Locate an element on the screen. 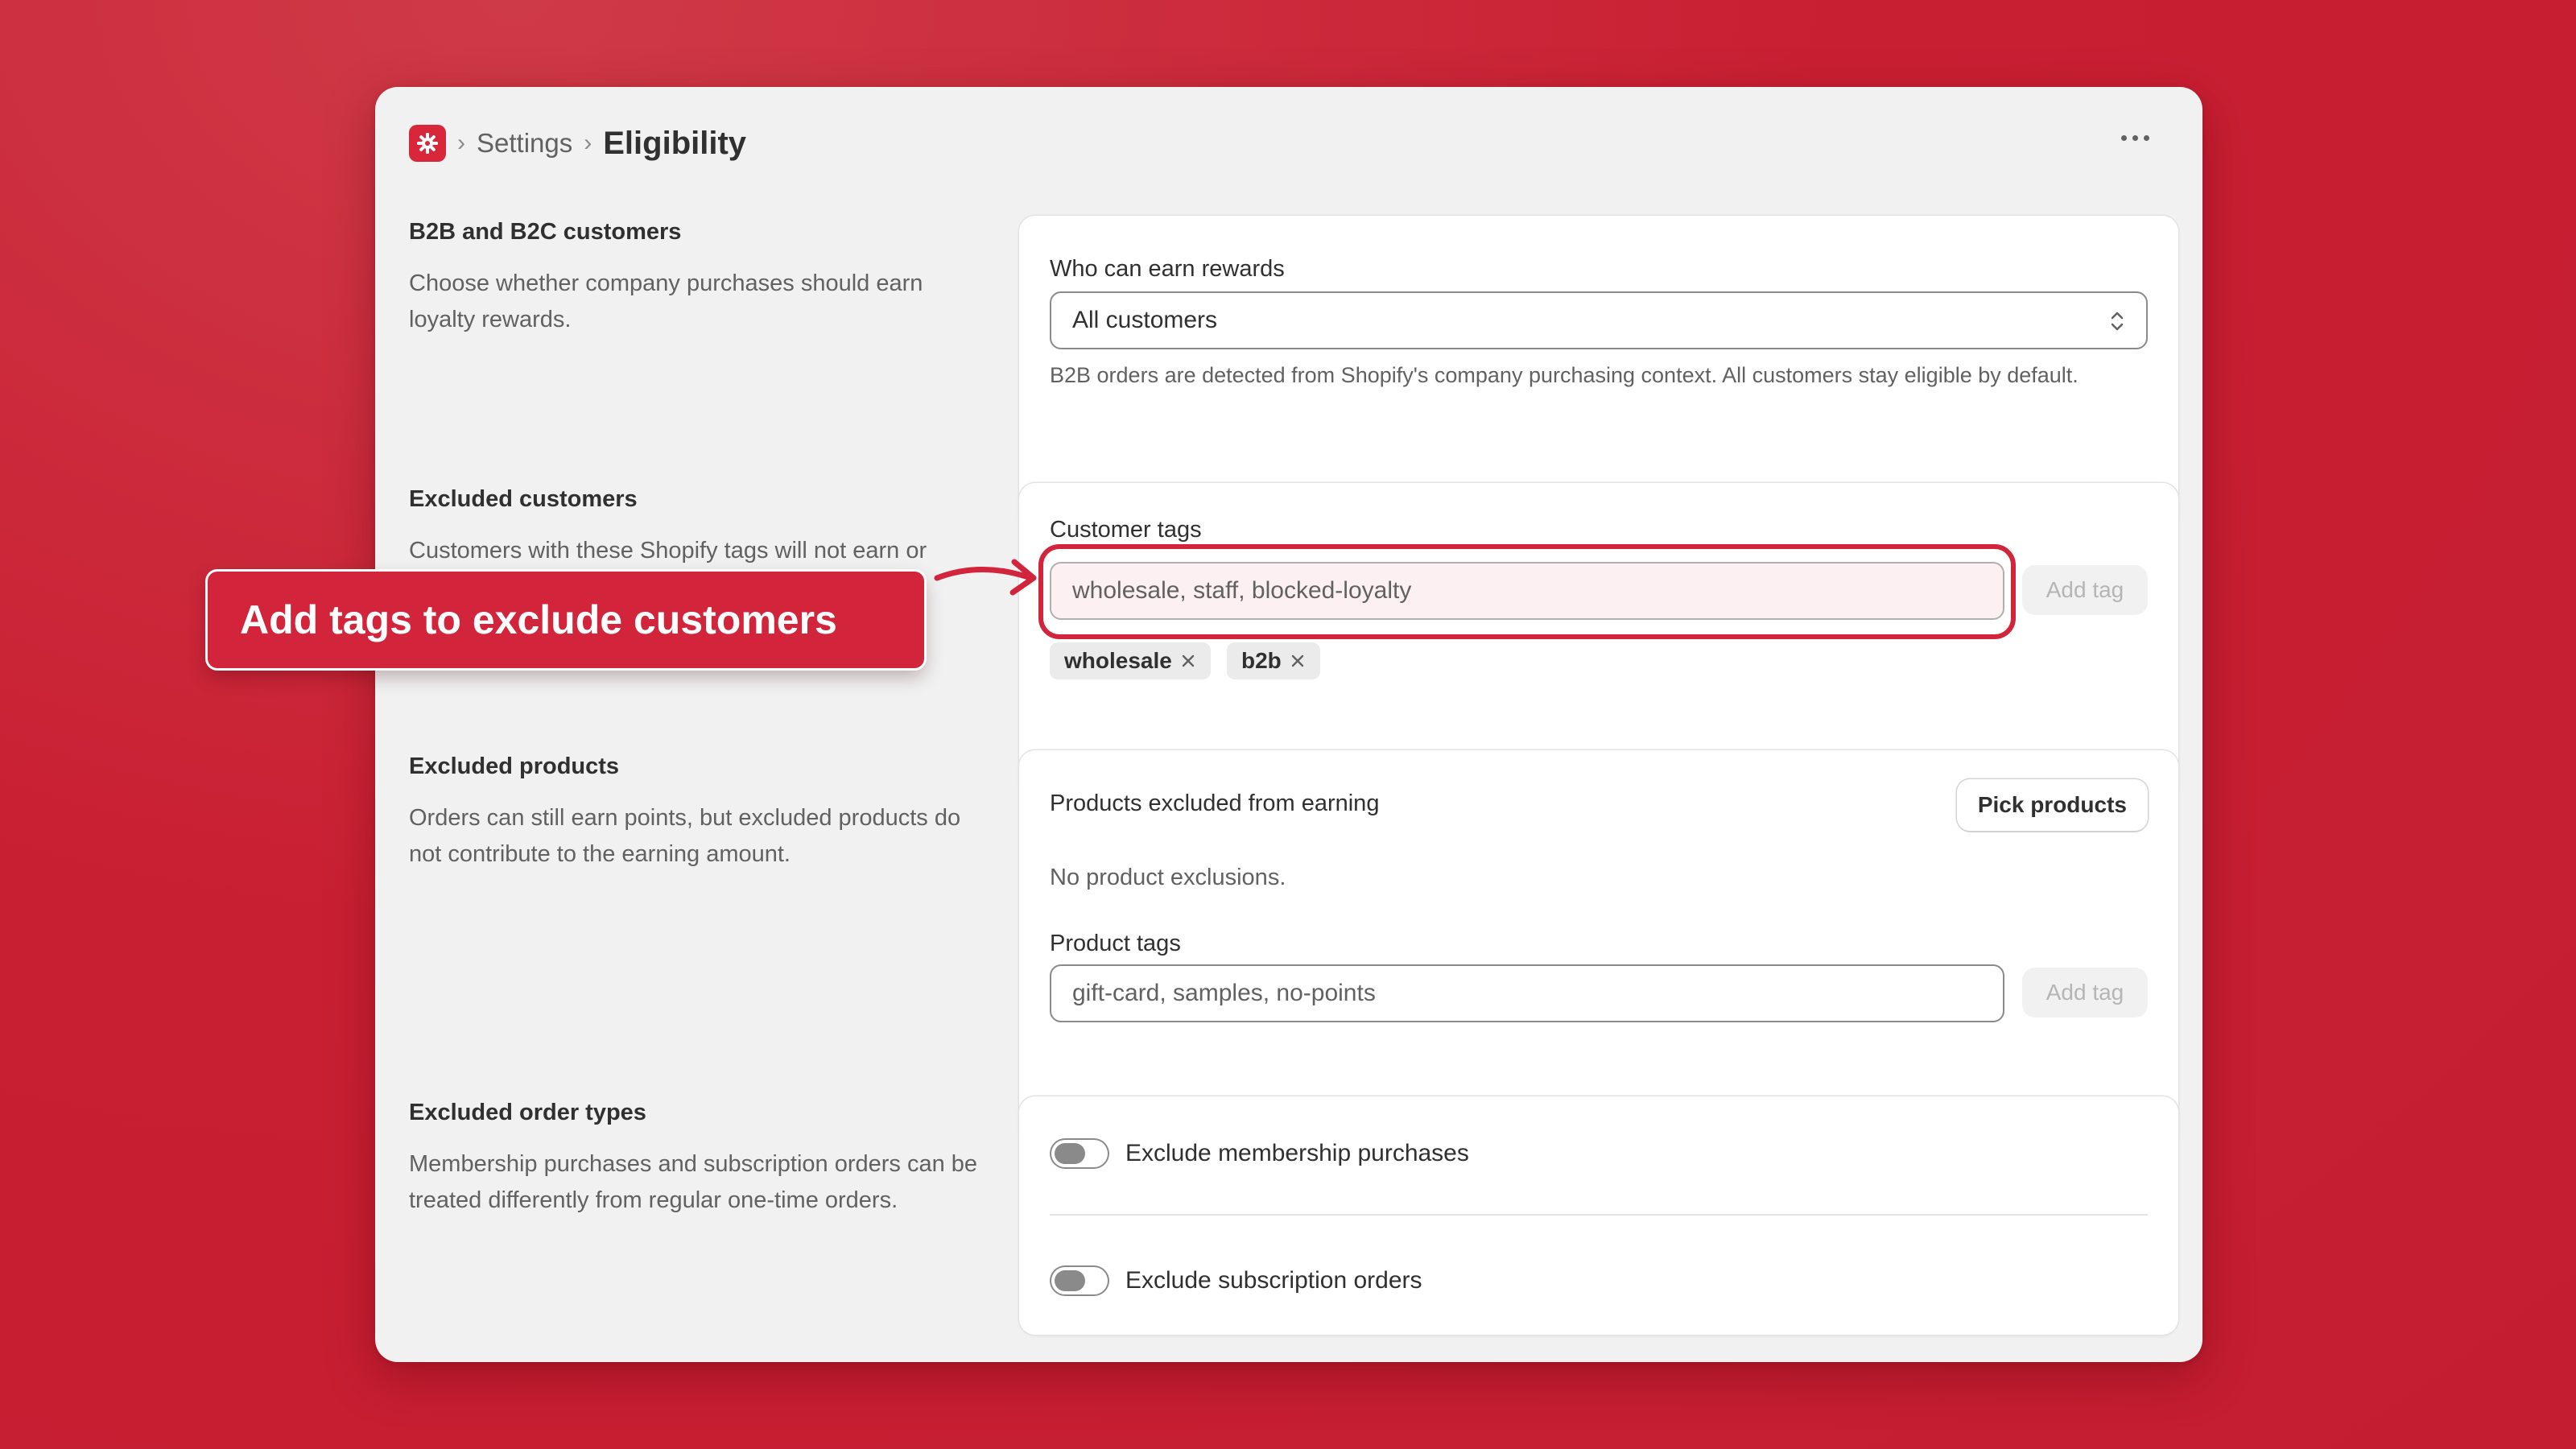 This screenshot has height=1449, width=2576. who-can-earn-label: Who can earn rewards is located at coordinates (1167, 269).